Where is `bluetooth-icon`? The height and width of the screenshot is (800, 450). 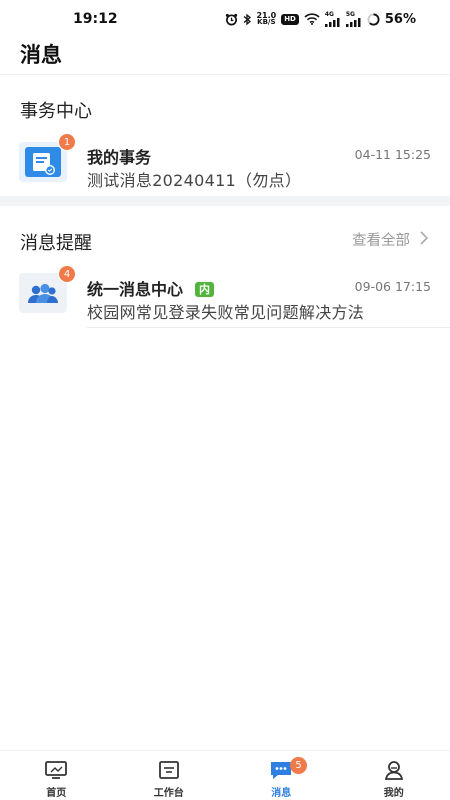
bluetooth-icon is located at coordinates (247, 19).